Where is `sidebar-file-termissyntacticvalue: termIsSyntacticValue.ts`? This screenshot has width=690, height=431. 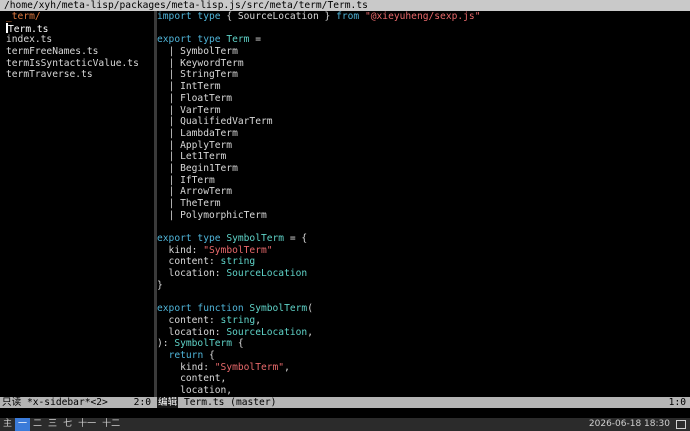
sidebar-file-termissyntacticvalue: termIsSyntacticValue.ts is located at coordinates (77, 64).